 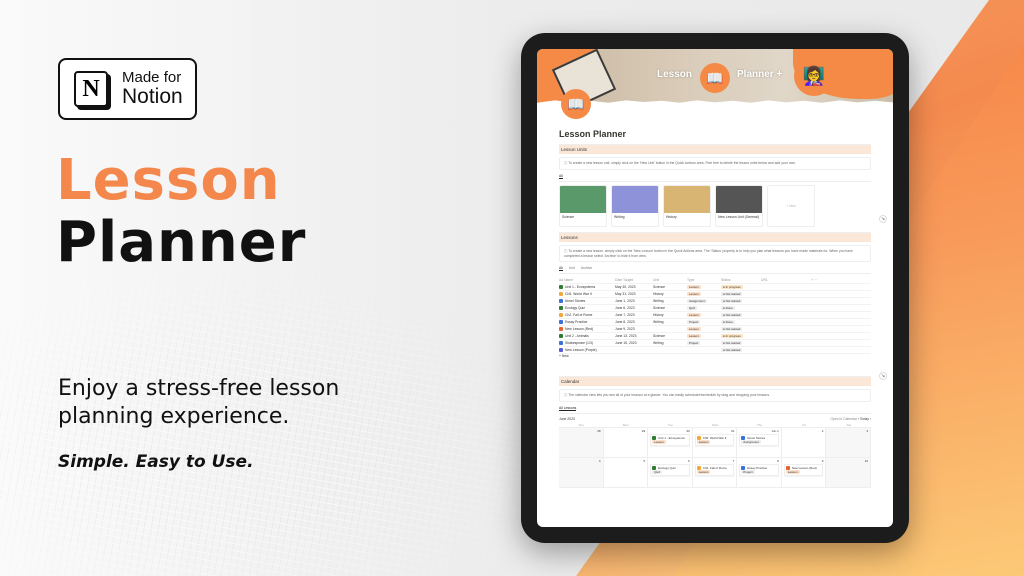 I want to click on lesson-name: Novel Stories, so click(x=587, y=301).